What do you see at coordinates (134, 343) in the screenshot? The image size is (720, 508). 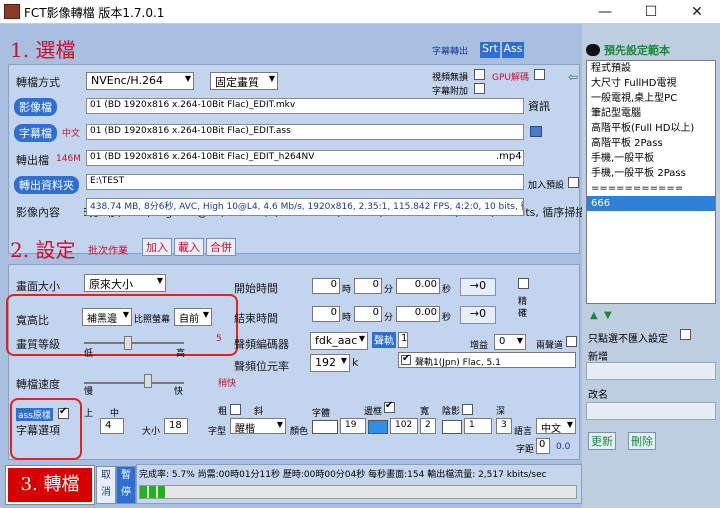 I see `quality-slider-track` at bounding box center [134, 343].